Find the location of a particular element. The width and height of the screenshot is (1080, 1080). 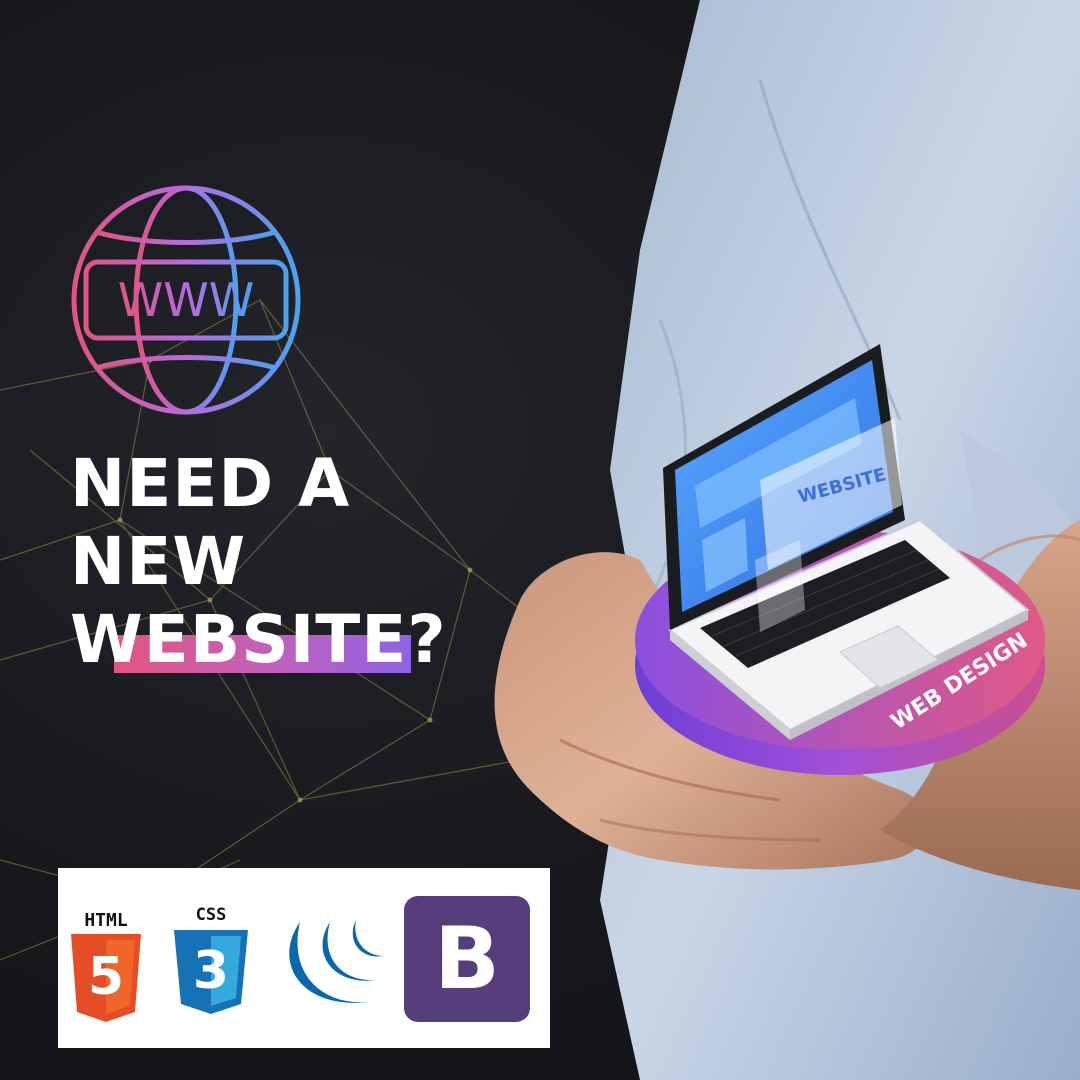

css3-logo: CSS 3 is located at coordinates (211, 960).